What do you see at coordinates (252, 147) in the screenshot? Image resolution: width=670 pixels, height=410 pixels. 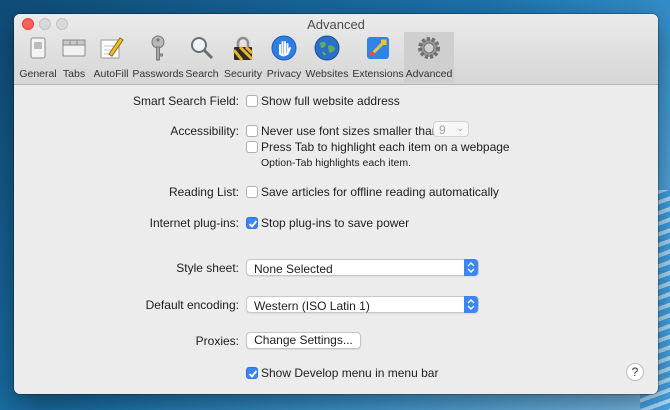 I see `press-tab-checkbox` at bounding box center [252, 147].